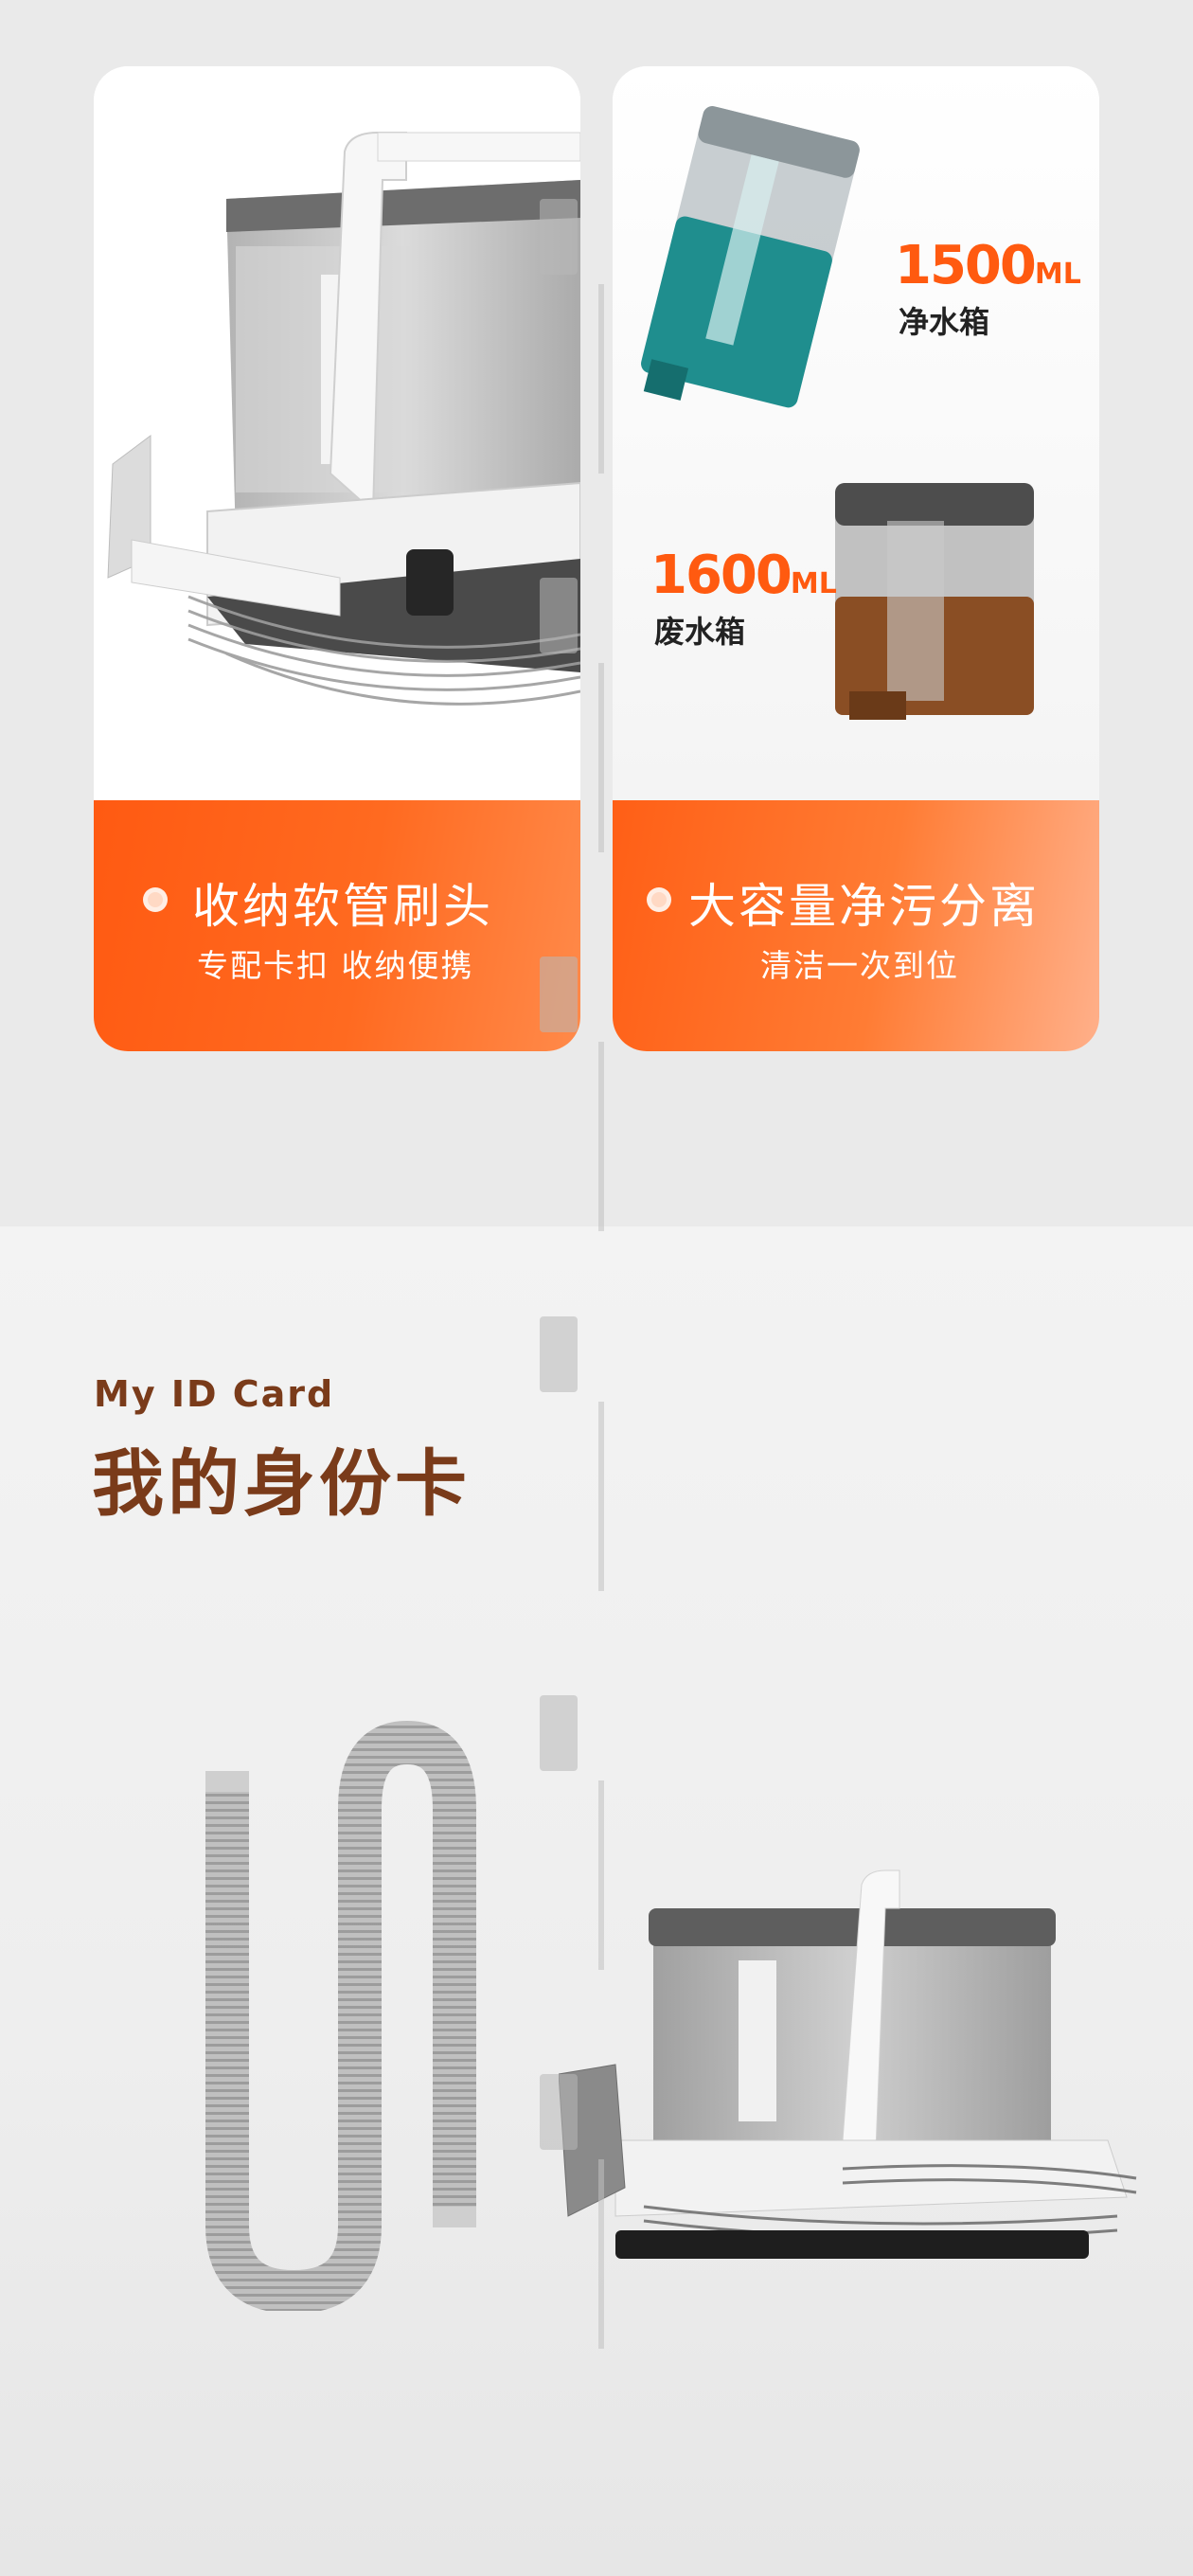 This screenshot has width=1193, height=2576. I want to click on feature-banner-hose-storage: 收纳软管刷头 专配卡扣 收纳便携, so click(337, 925).